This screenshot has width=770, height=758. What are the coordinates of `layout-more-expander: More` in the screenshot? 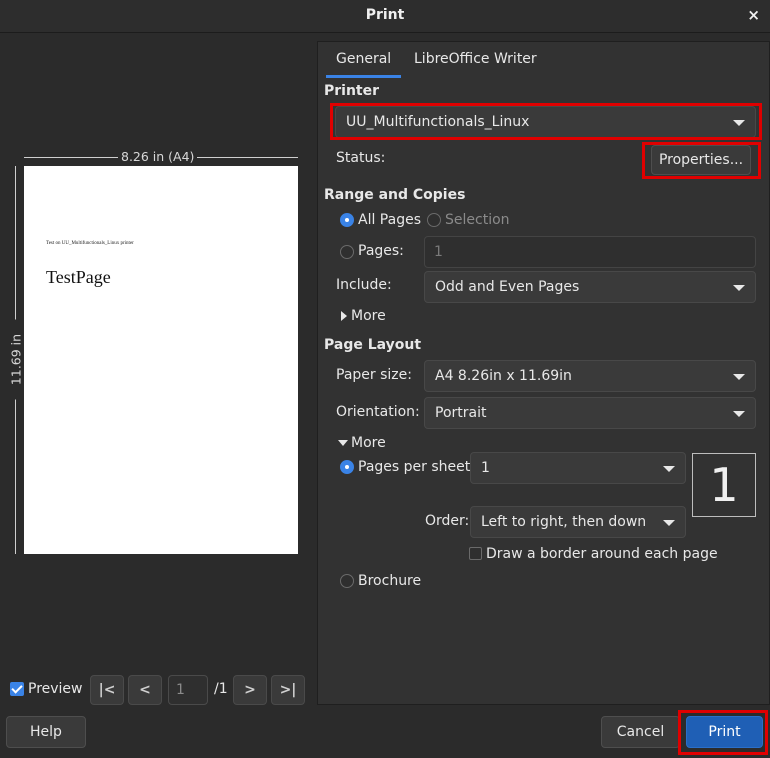 It's located at (368, 443).